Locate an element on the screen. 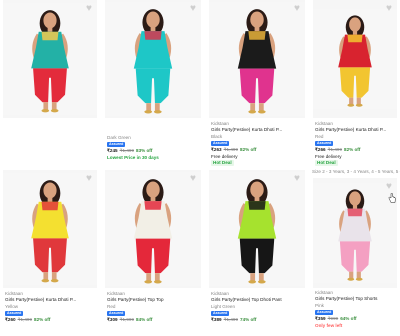  price: ₹263 is located at coordinates (216, 150).